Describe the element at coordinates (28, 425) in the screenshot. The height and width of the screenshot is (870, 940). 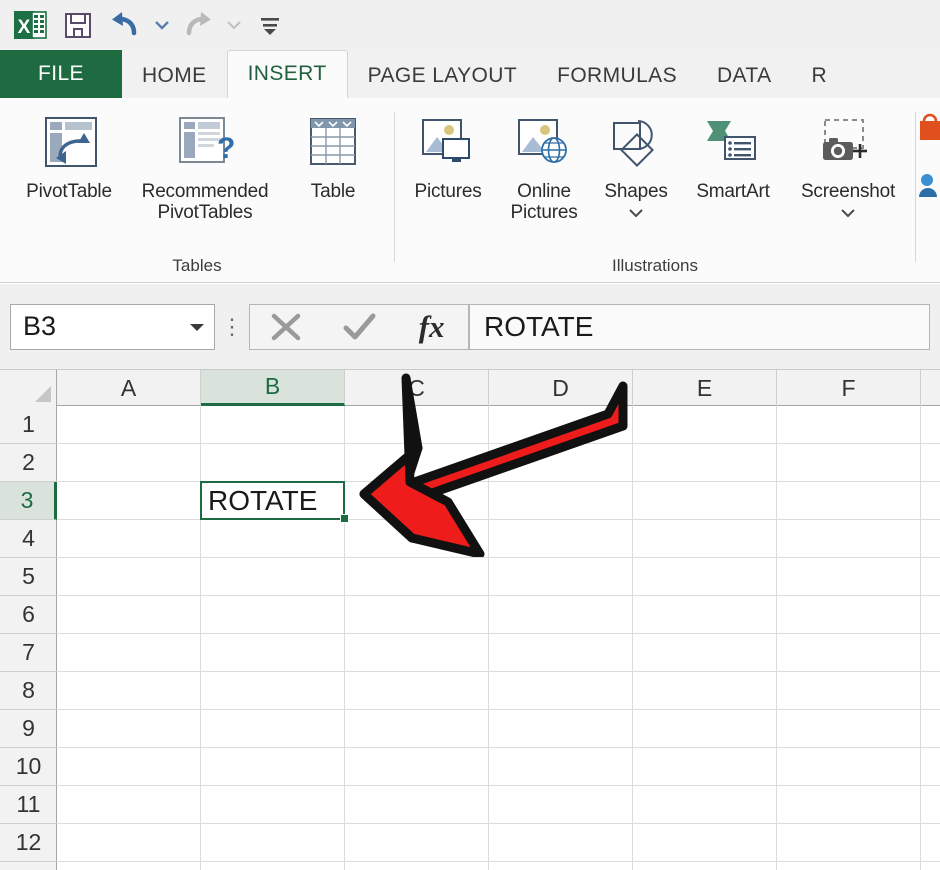
I see `row-header-1: 1` at that location.